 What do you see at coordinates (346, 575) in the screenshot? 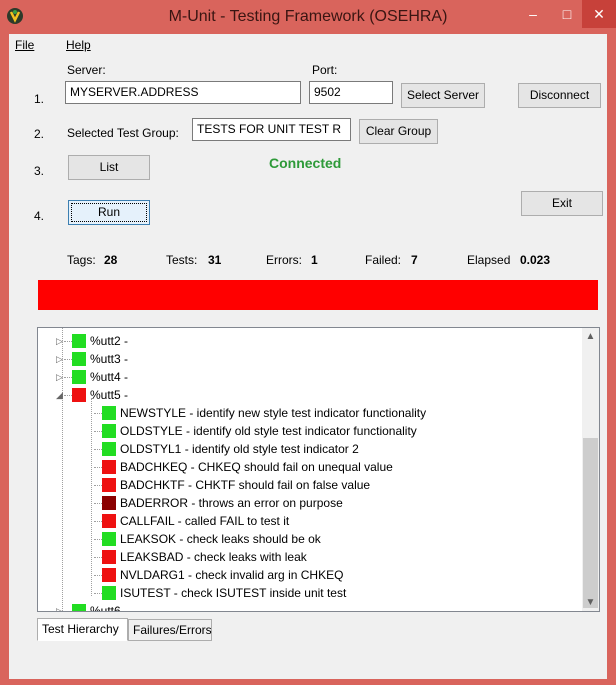
I see `tree-test-node: NVLDARG1 - check invalid arg in CHKEQ` at bounding box center [346, 575].